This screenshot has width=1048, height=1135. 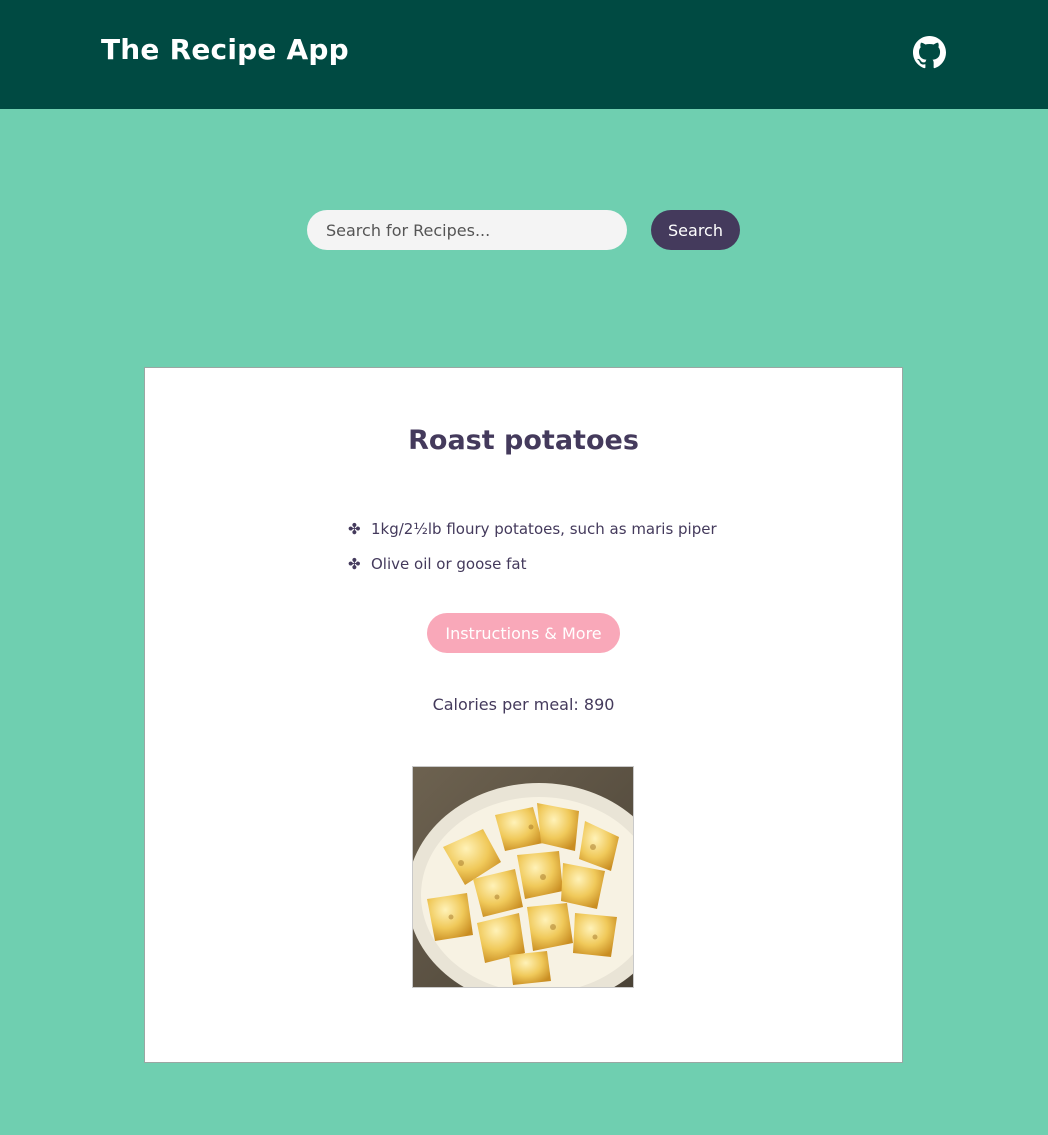 What do you see at coordinates (449, 563) in the screenshot?
I see `ingredient-text: Olive oil or goose fat` at bounding box center [449, 563].